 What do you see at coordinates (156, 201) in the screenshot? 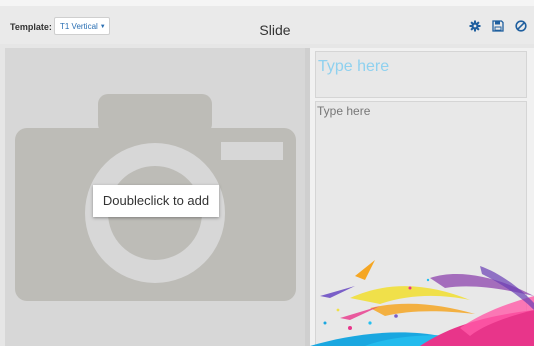
I see `add-image-button: Doubleclick to add` at bounding box center [156, 201].